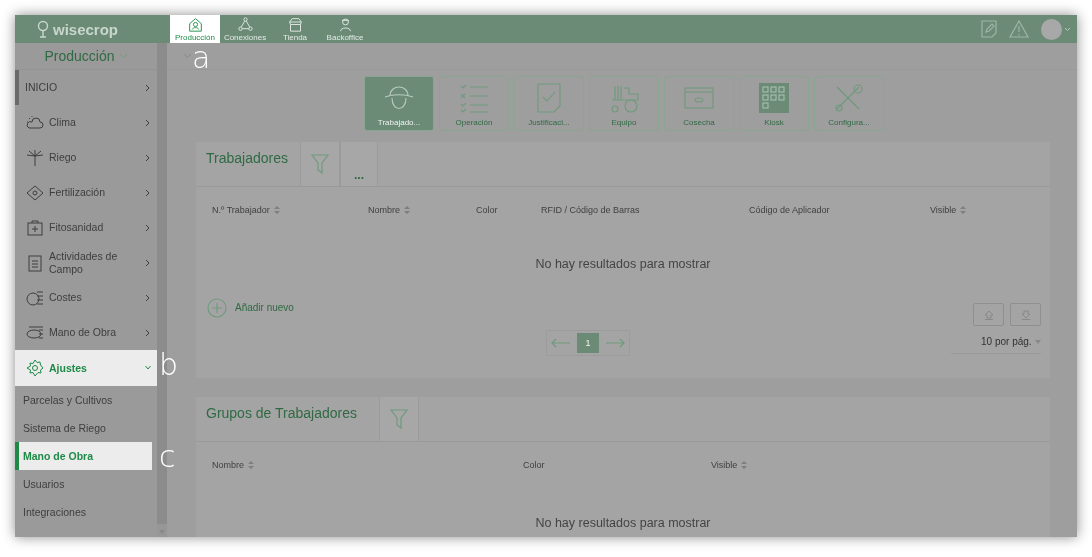 This screenshot has width=1092, height=557. I want to click on edit-icon, so click(989, 29).